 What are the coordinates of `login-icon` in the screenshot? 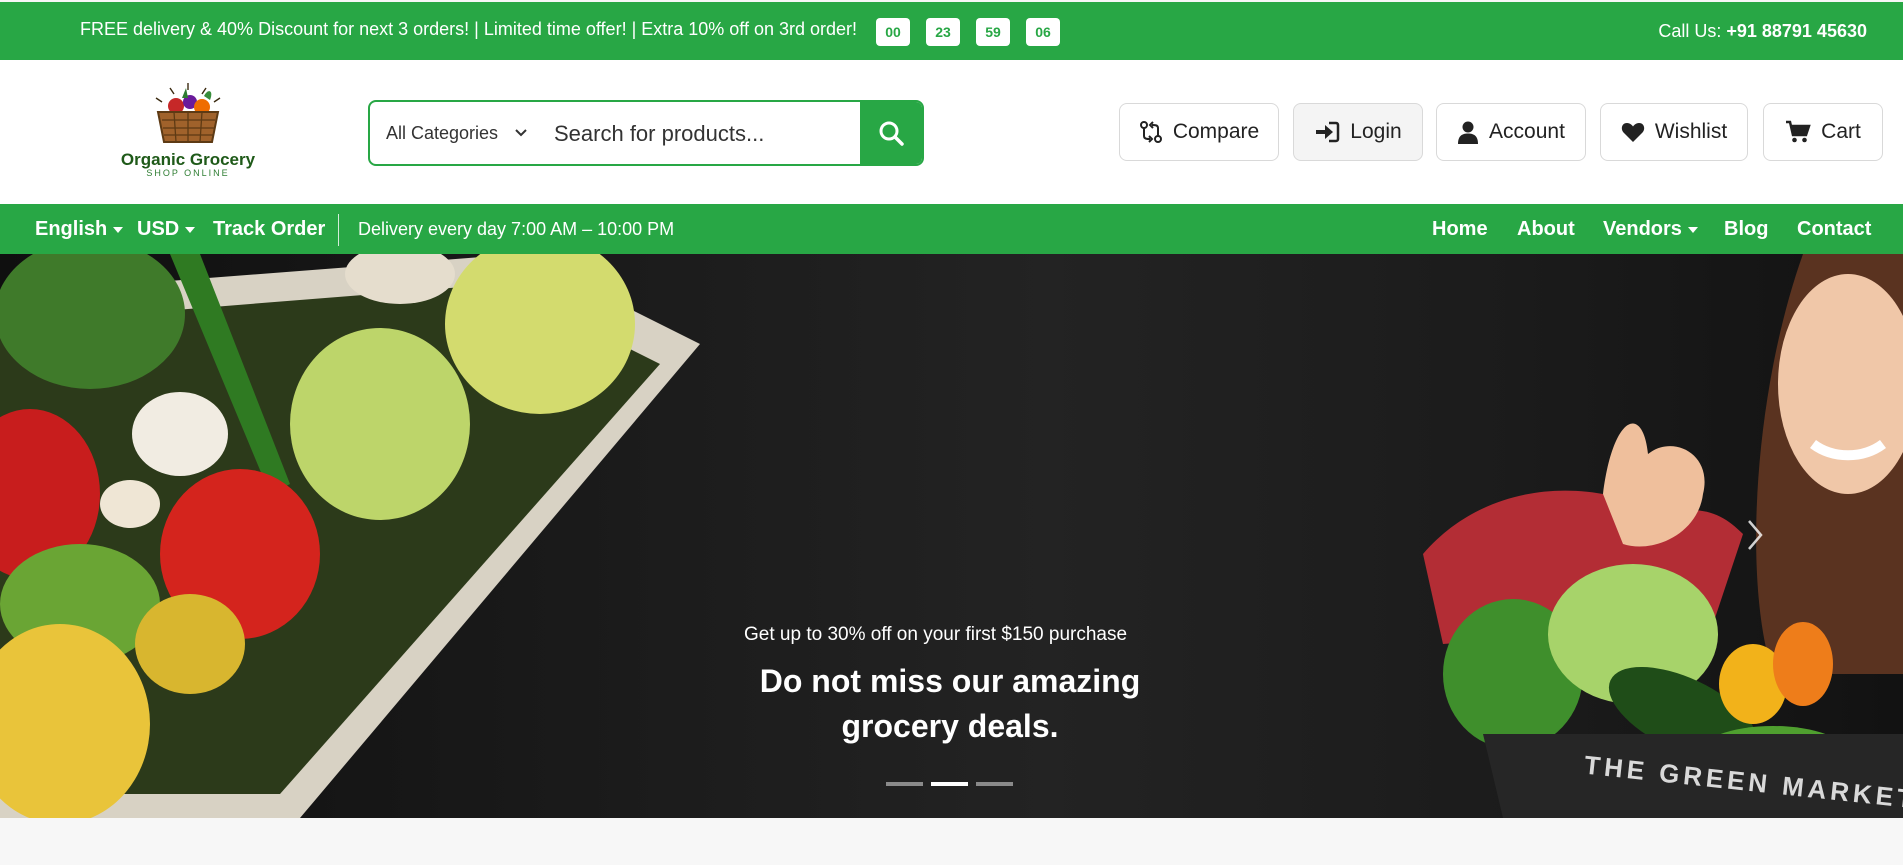 It's located at (1328, 132).